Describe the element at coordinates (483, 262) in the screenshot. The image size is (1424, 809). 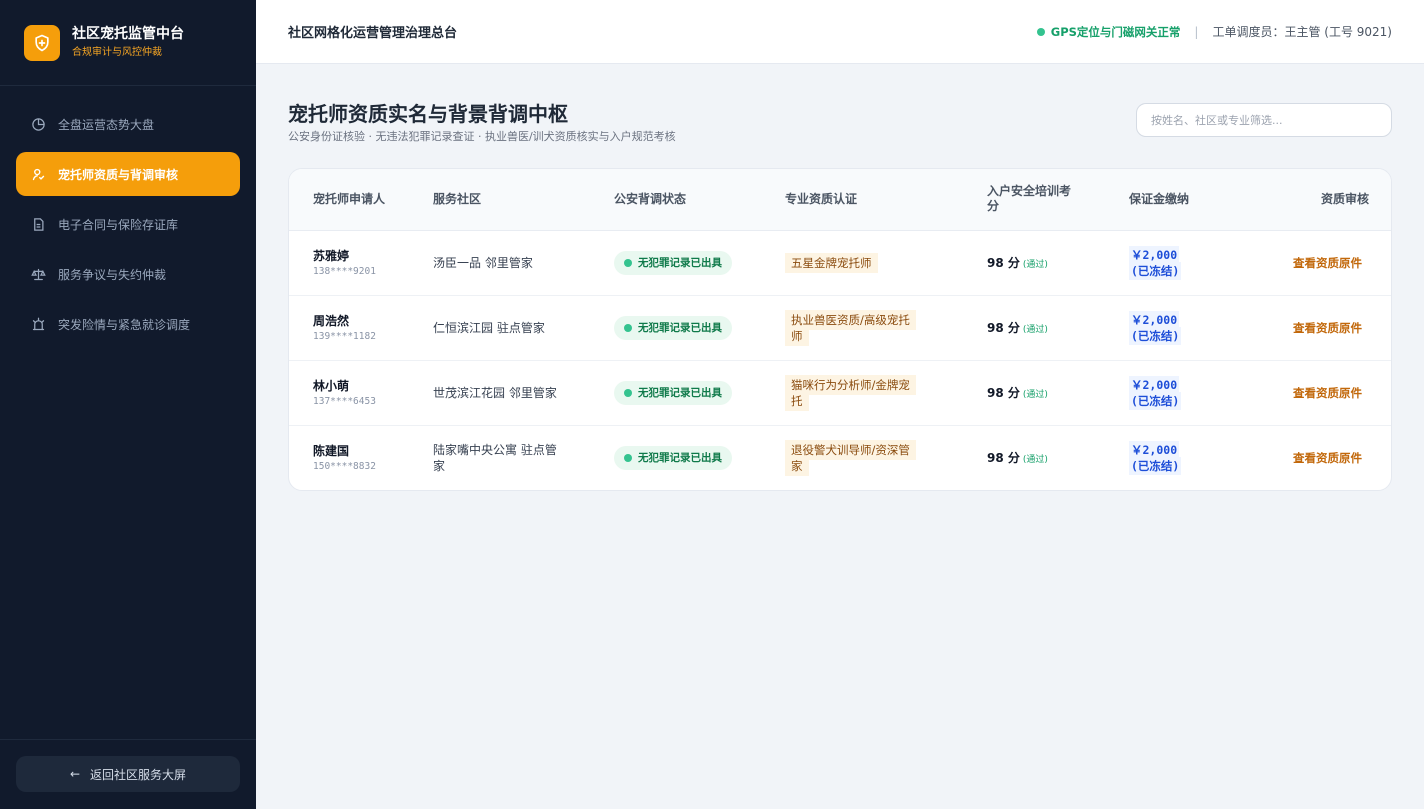
I see `community-name: 汤臣一品 邻里管家` at that location.